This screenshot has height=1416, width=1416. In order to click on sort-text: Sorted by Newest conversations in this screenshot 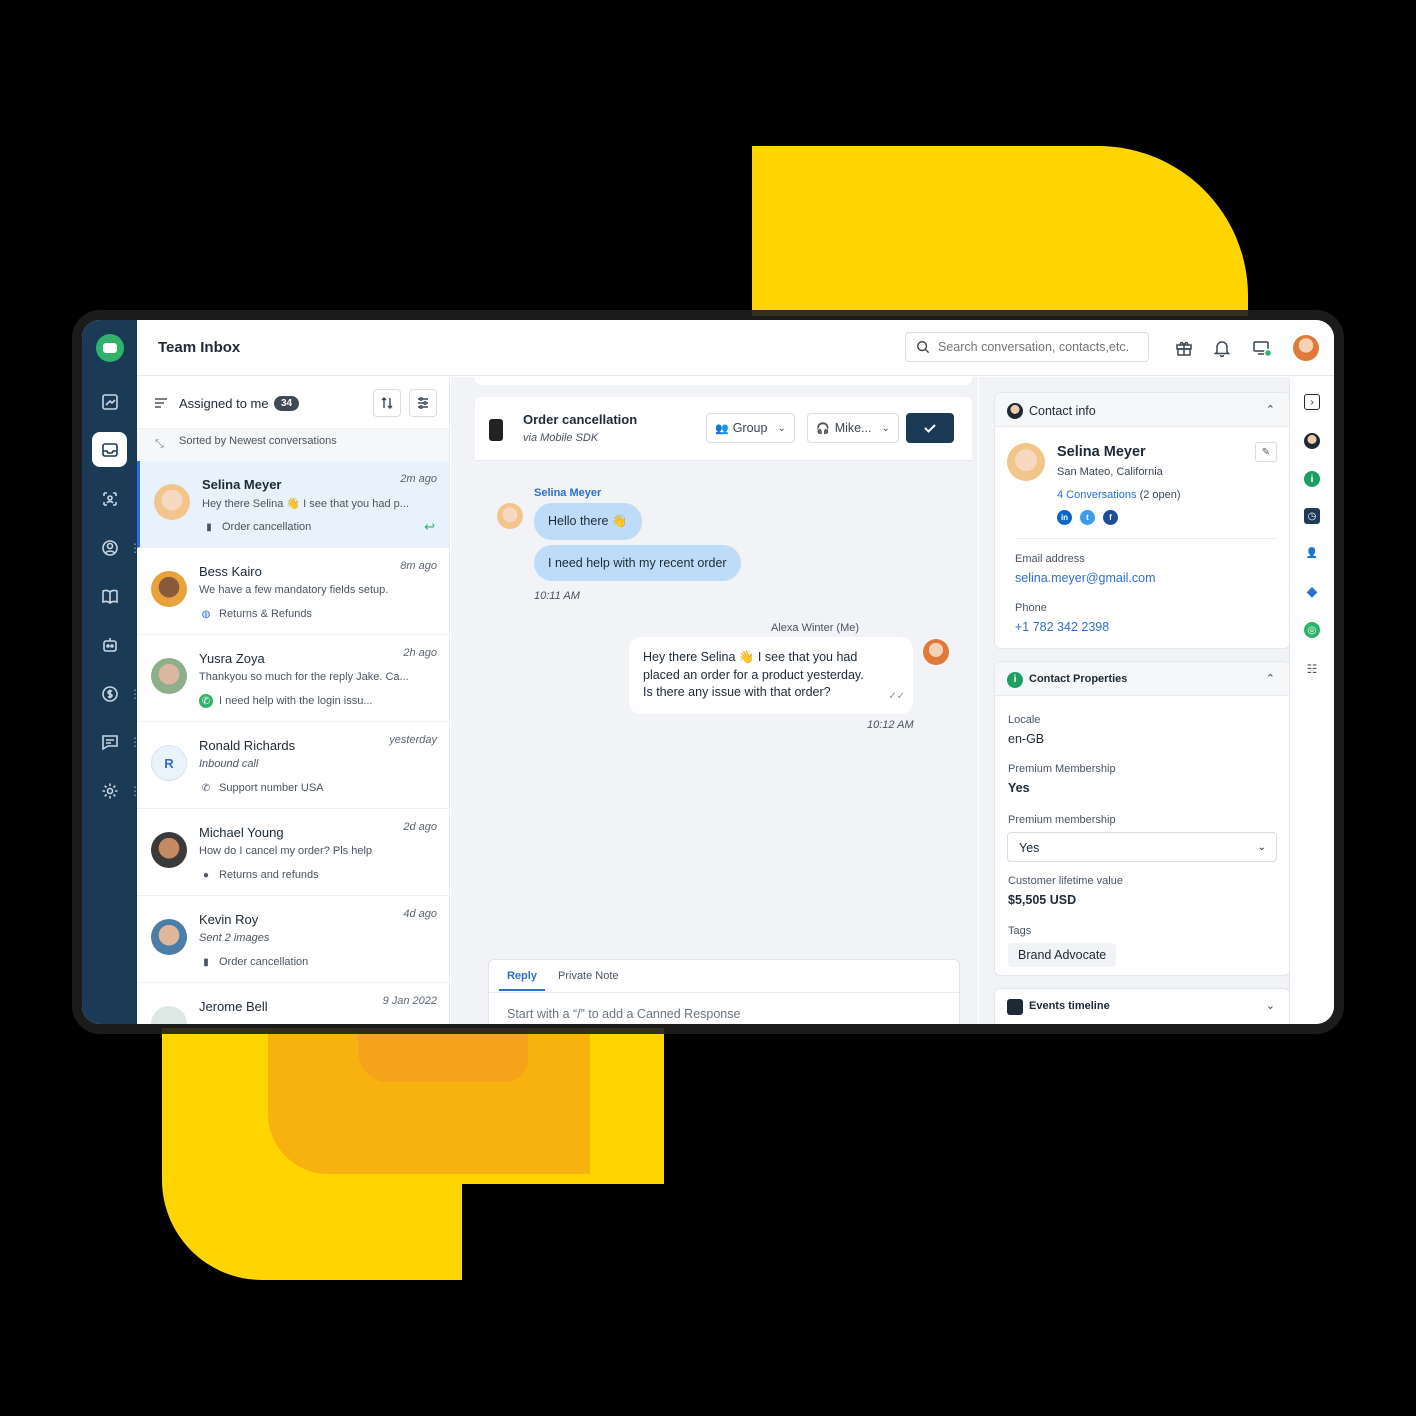, I will do `click(258, 441)`.